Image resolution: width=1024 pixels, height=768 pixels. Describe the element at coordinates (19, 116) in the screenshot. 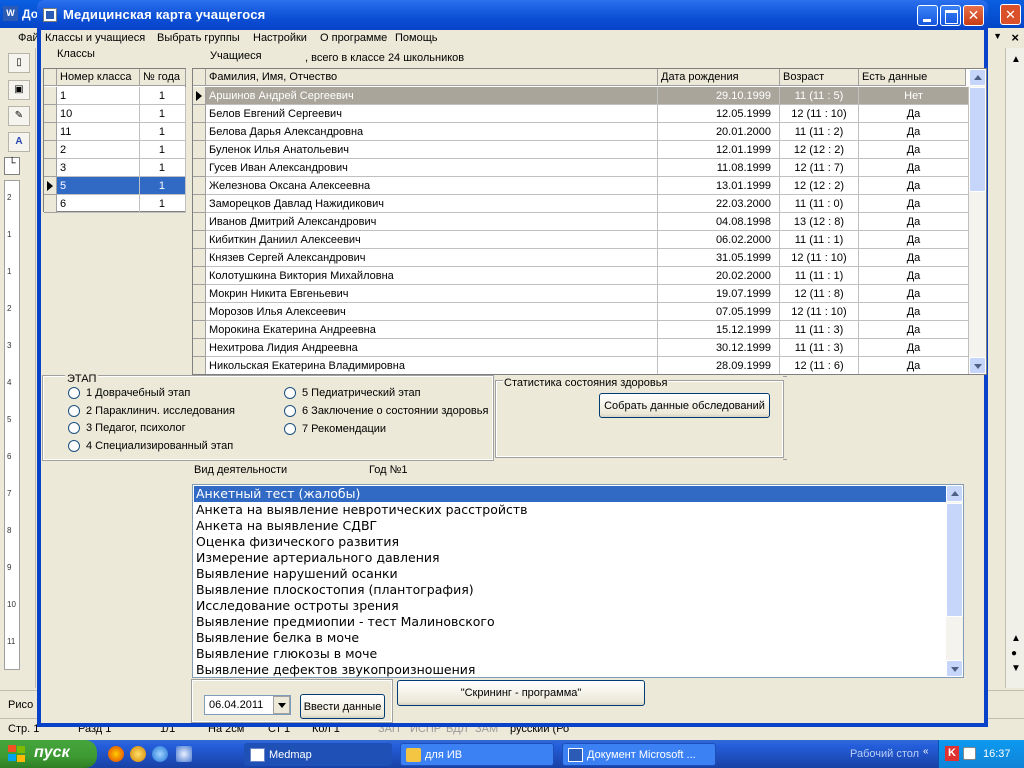

I see `edit-icon: ✎` at that location.